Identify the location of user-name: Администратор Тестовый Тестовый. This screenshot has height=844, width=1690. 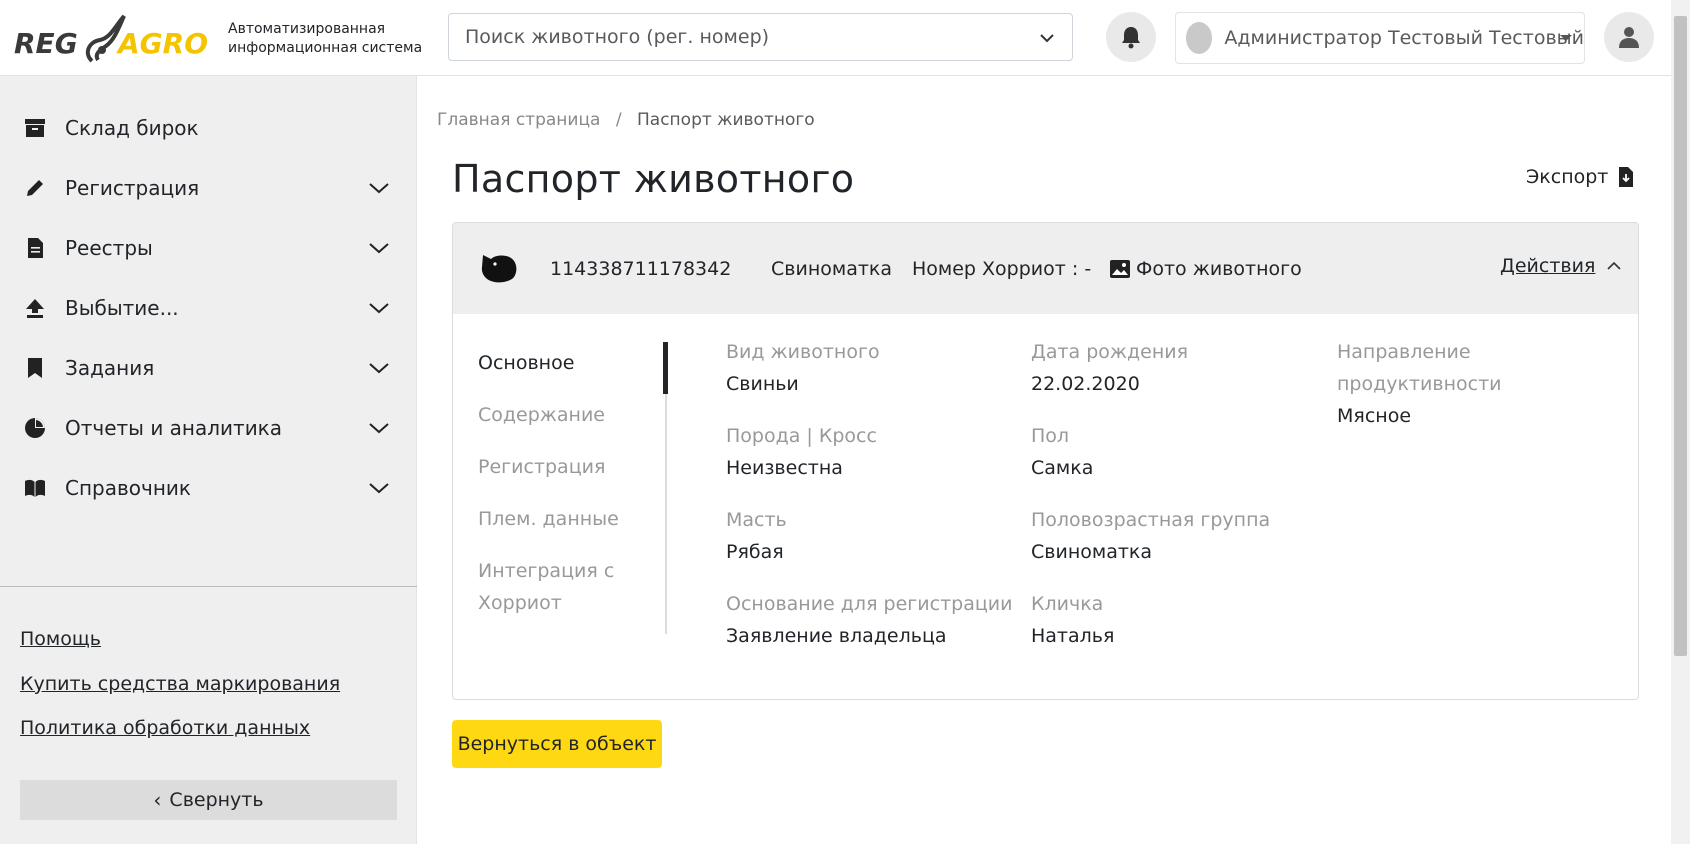
(1404, 38).